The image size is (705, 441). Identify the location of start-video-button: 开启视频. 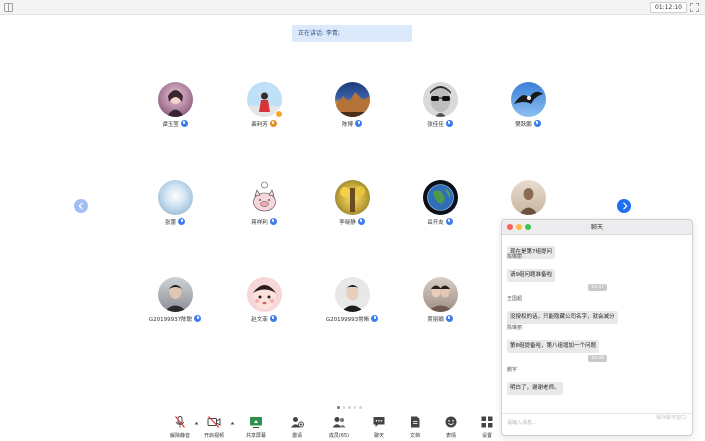
(214, 426).